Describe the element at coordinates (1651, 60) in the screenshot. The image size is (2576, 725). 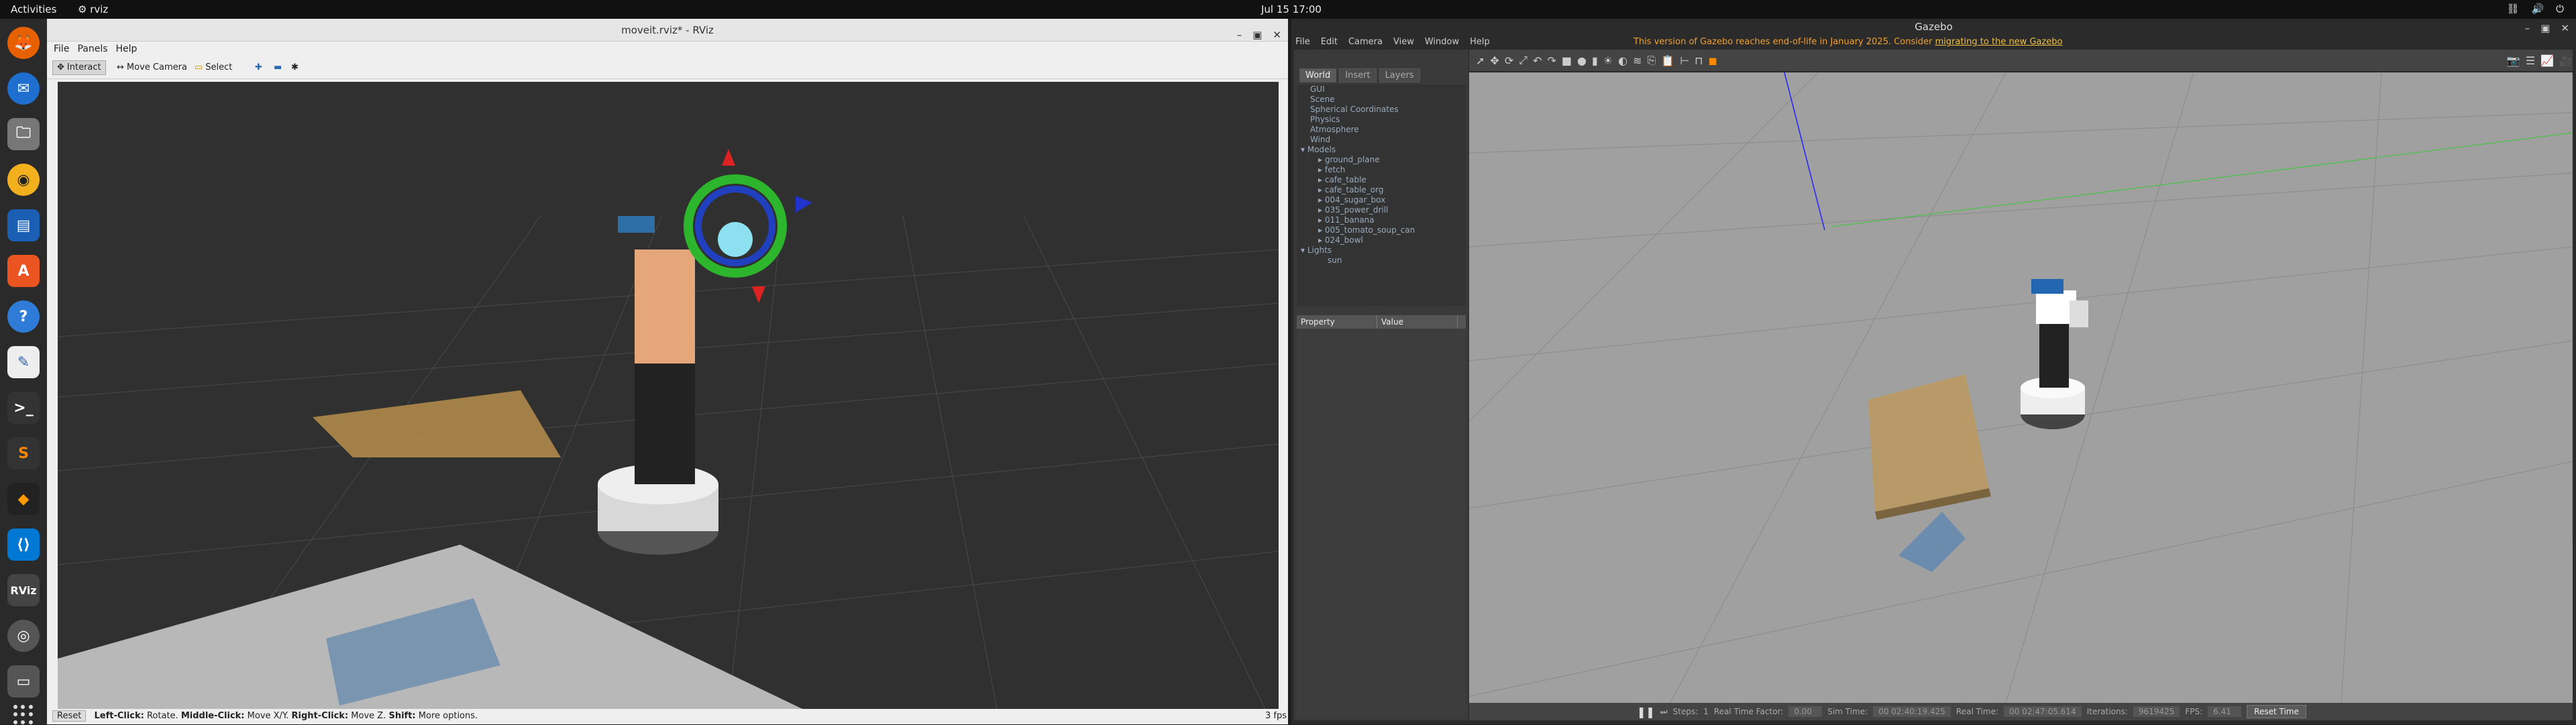
I see `copy-icon: ⎘` at that location.